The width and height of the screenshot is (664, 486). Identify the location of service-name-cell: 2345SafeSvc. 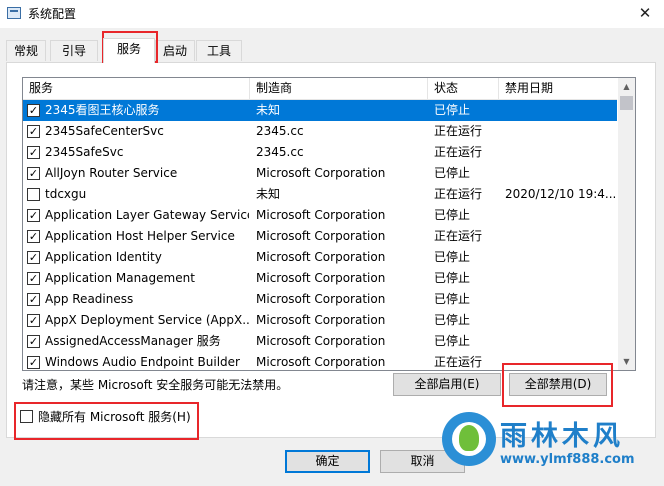
(84, 152).